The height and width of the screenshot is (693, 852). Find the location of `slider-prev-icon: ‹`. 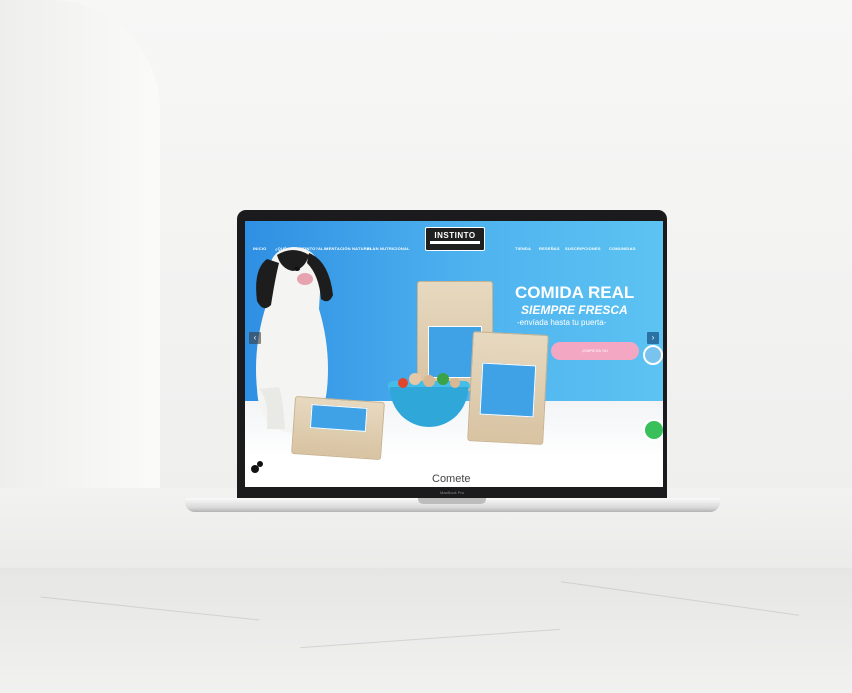

slider-prev-icon: ‹ is located at coordinates (255, 338).